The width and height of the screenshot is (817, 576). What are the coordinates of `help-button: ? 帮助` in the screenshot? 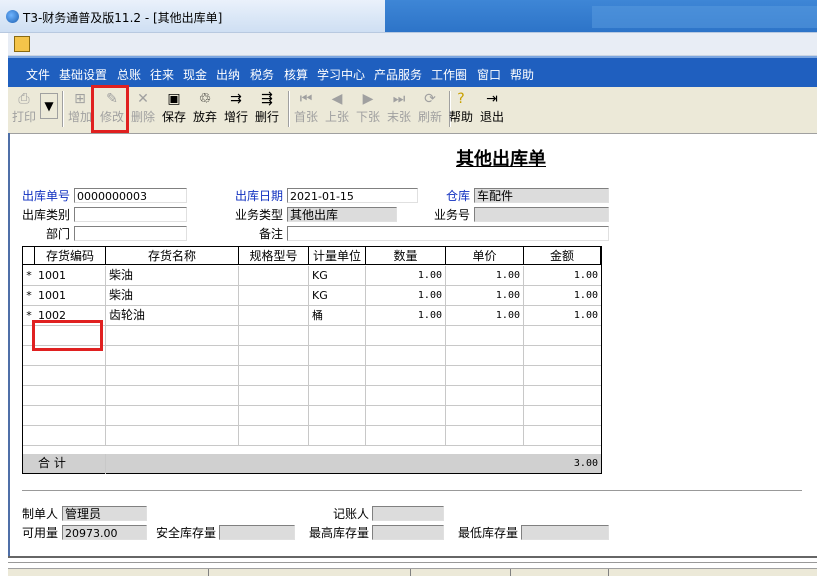 It's located at (461, 109).